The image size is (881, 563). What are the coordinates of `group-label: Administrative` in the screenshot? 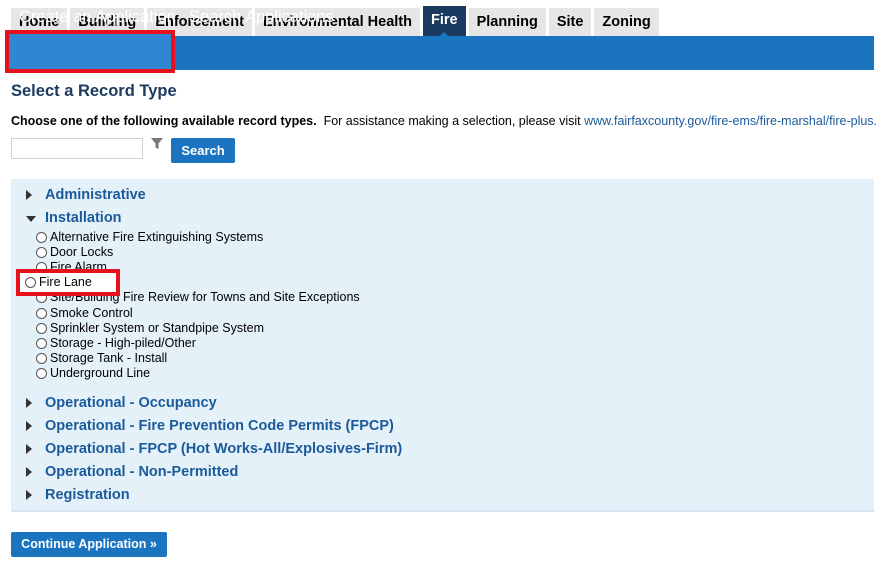 It's located at (95, 195).